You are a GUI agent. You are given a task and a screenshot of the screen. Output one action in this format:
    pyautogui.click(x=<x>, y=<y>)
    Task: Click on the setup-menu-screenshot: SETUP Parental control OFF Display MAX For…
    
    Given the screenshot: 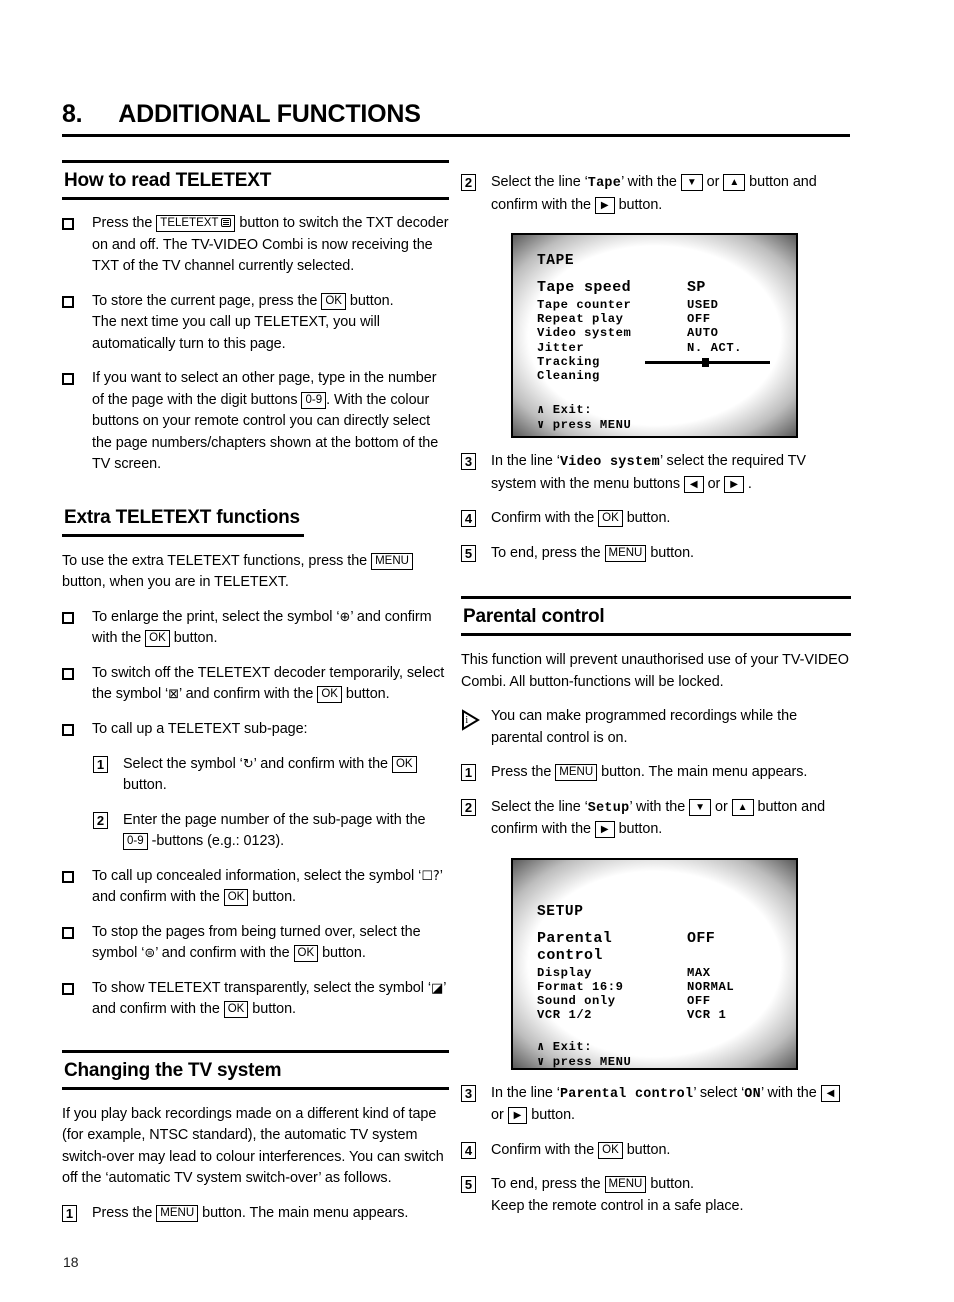 What is the action you would take?
    pyautogui.click(x=654, y=963)
    